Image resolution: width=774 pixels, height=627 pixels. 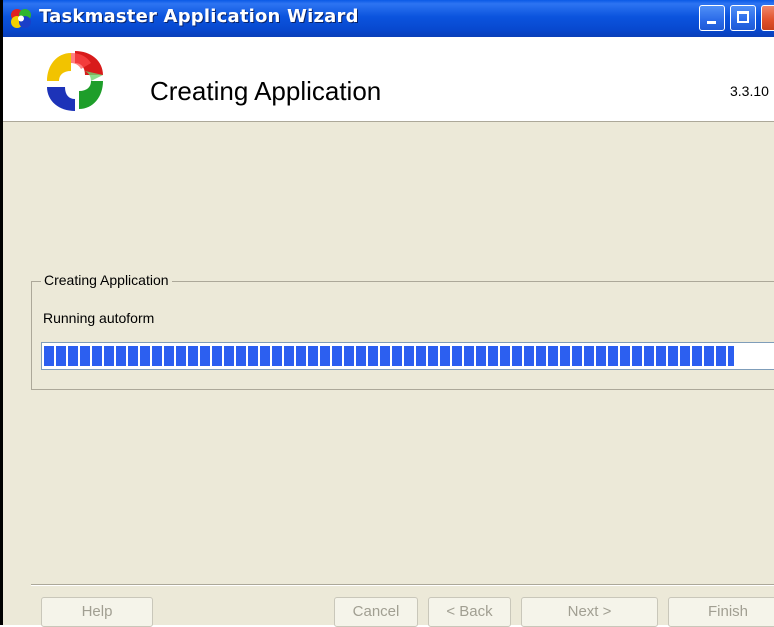 I want to click on version-label: 3.3.10, so click(x=749, y=91).